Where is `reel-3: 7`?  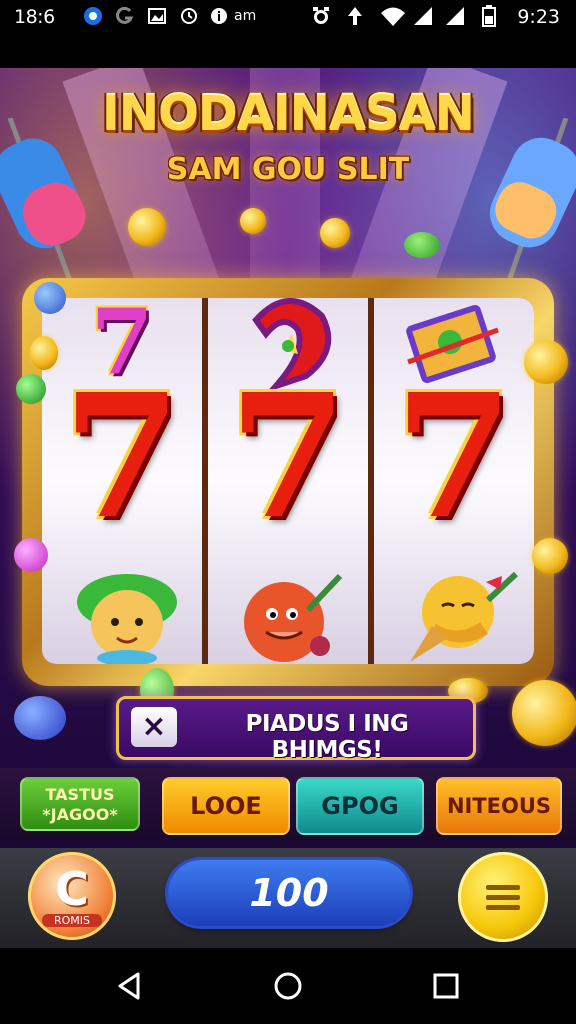 reel-3: 7 is located at coordinates (454, 481).